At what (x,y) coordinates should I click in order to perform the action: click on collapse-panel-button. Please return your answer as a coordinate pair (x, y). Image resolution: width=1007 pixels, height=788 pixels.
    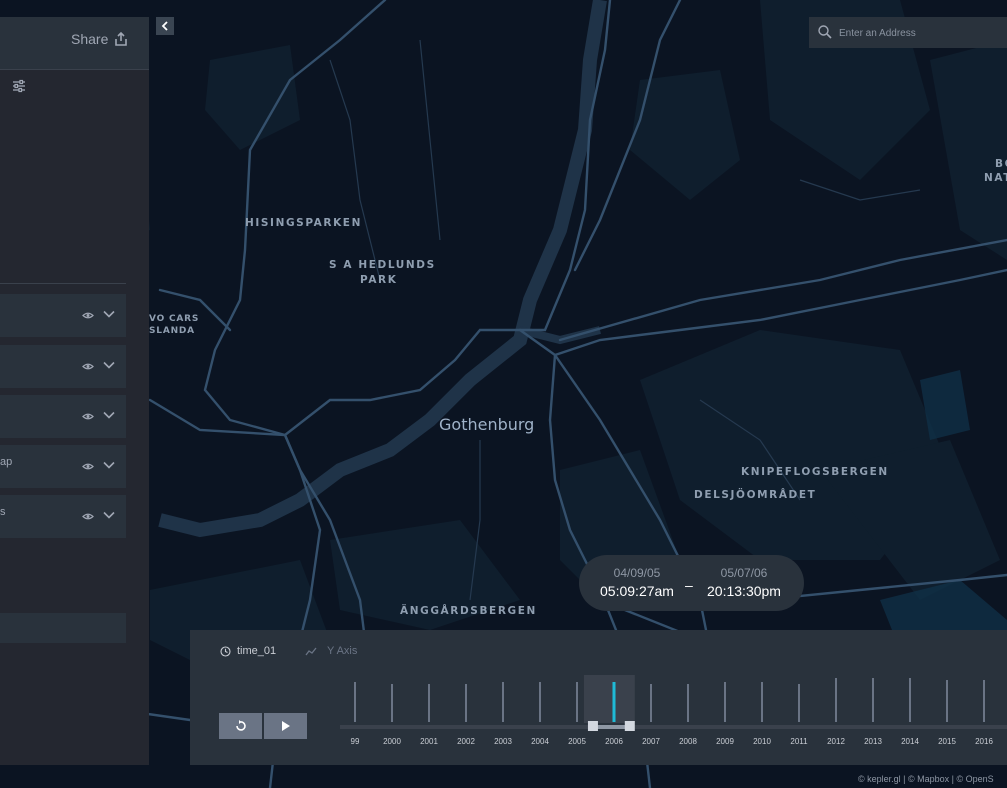
    Looking at the image, I should click on (165, 26).